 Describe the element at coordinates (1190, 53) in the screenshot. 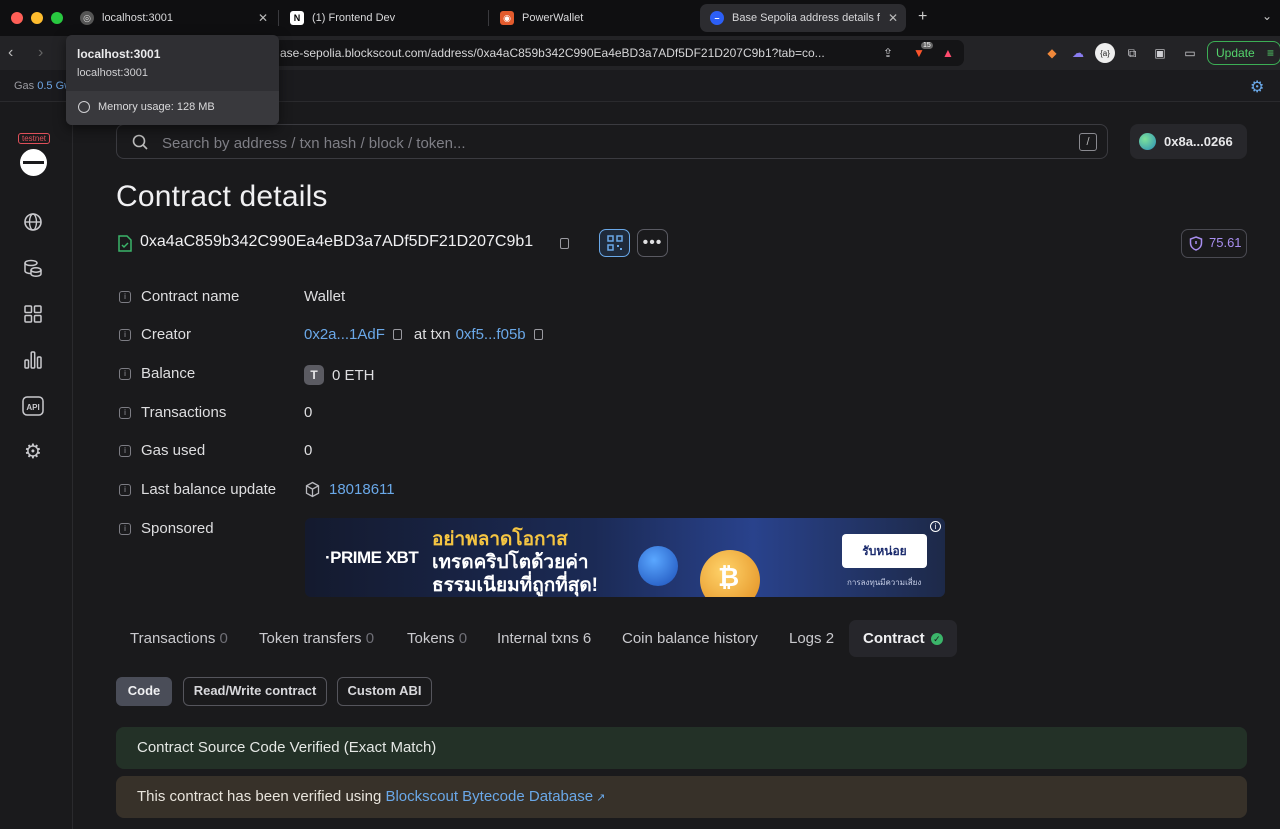

I see `wallet-icon: ▭` at that location.